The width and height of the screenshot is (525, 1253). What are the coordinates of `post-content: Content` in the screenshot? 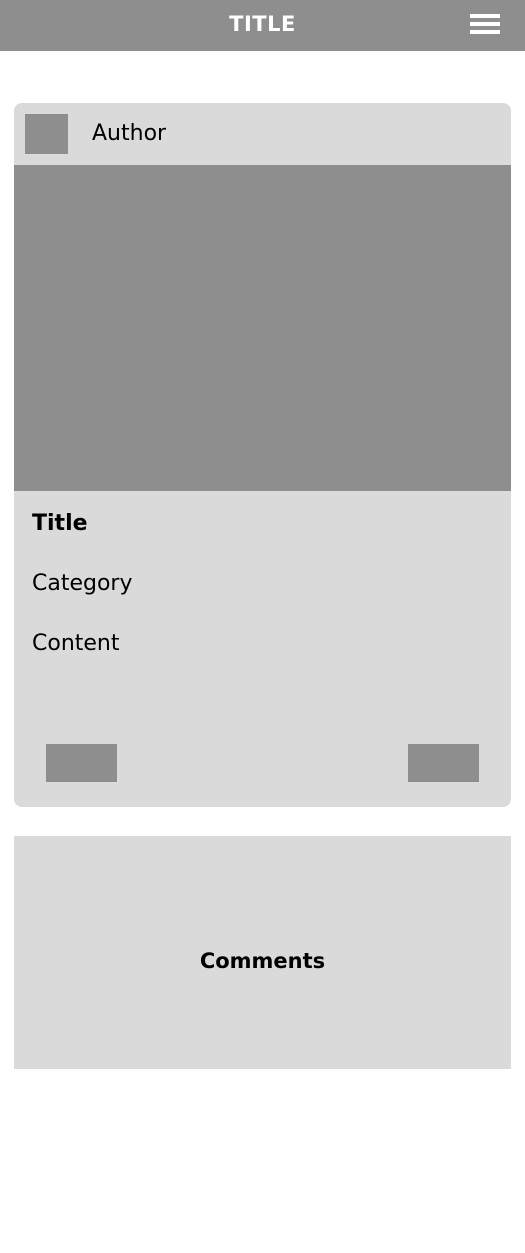 It's located at (76, 643).